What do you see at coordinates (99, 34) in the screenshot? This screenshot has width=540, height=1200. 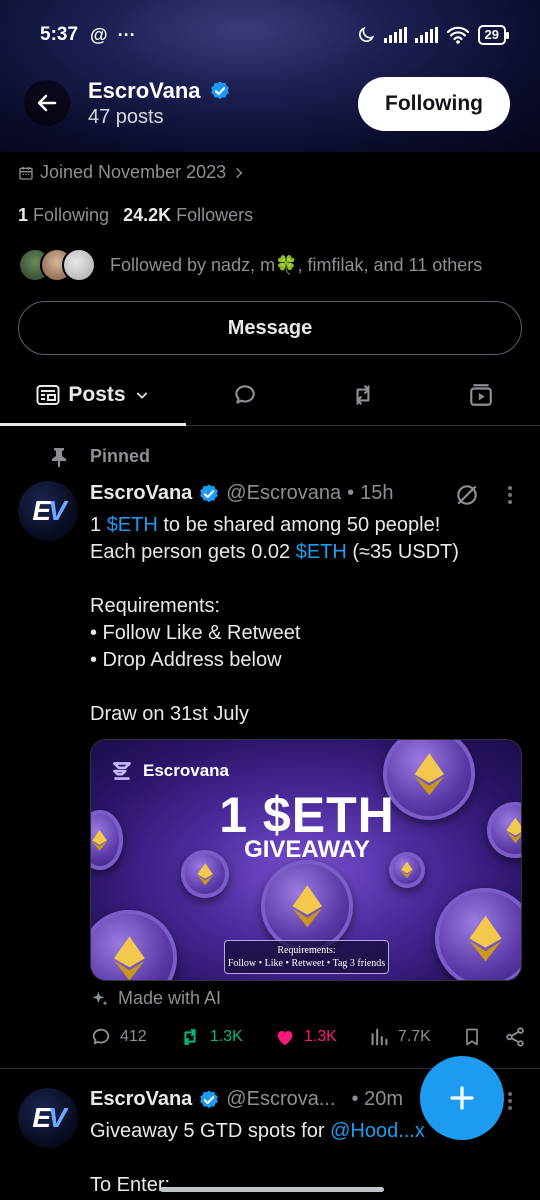 I see `at-icon: @` at bounding box center [99, 34].